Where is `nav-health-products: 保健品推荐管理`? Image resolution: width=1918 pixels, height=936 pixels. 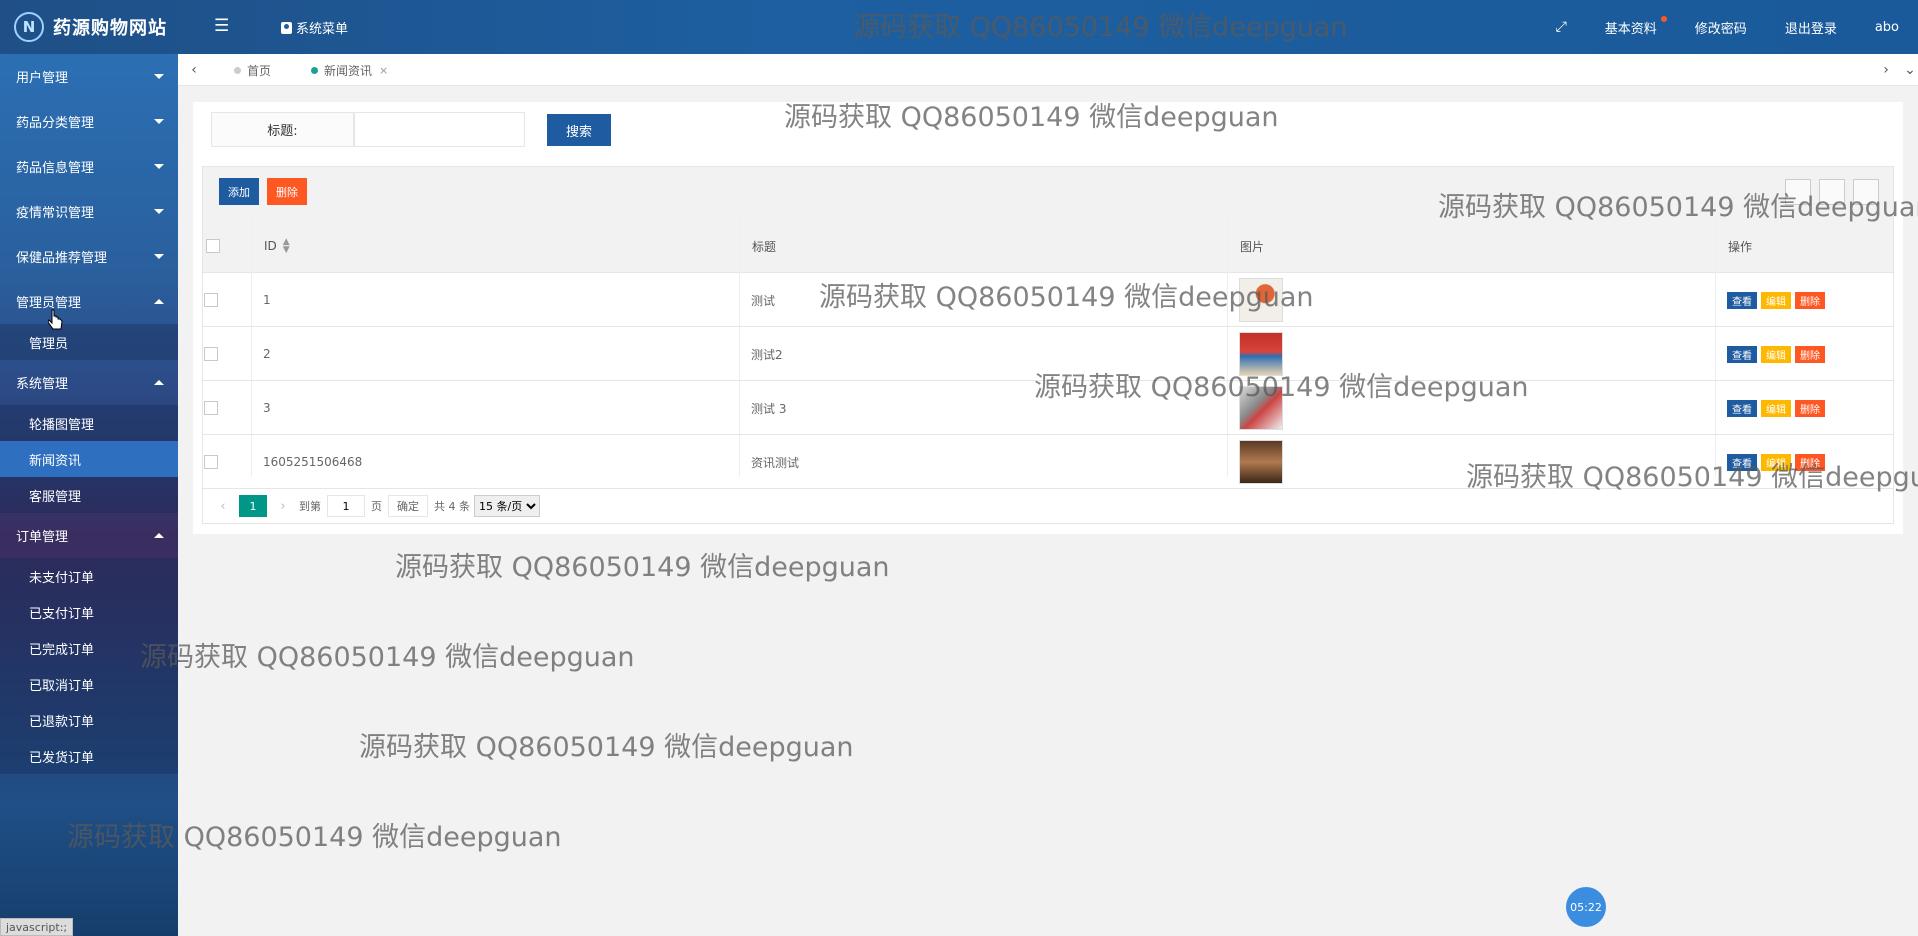
nav-health-products: 保健品推荐管理 is located at coordinates (89, 256).